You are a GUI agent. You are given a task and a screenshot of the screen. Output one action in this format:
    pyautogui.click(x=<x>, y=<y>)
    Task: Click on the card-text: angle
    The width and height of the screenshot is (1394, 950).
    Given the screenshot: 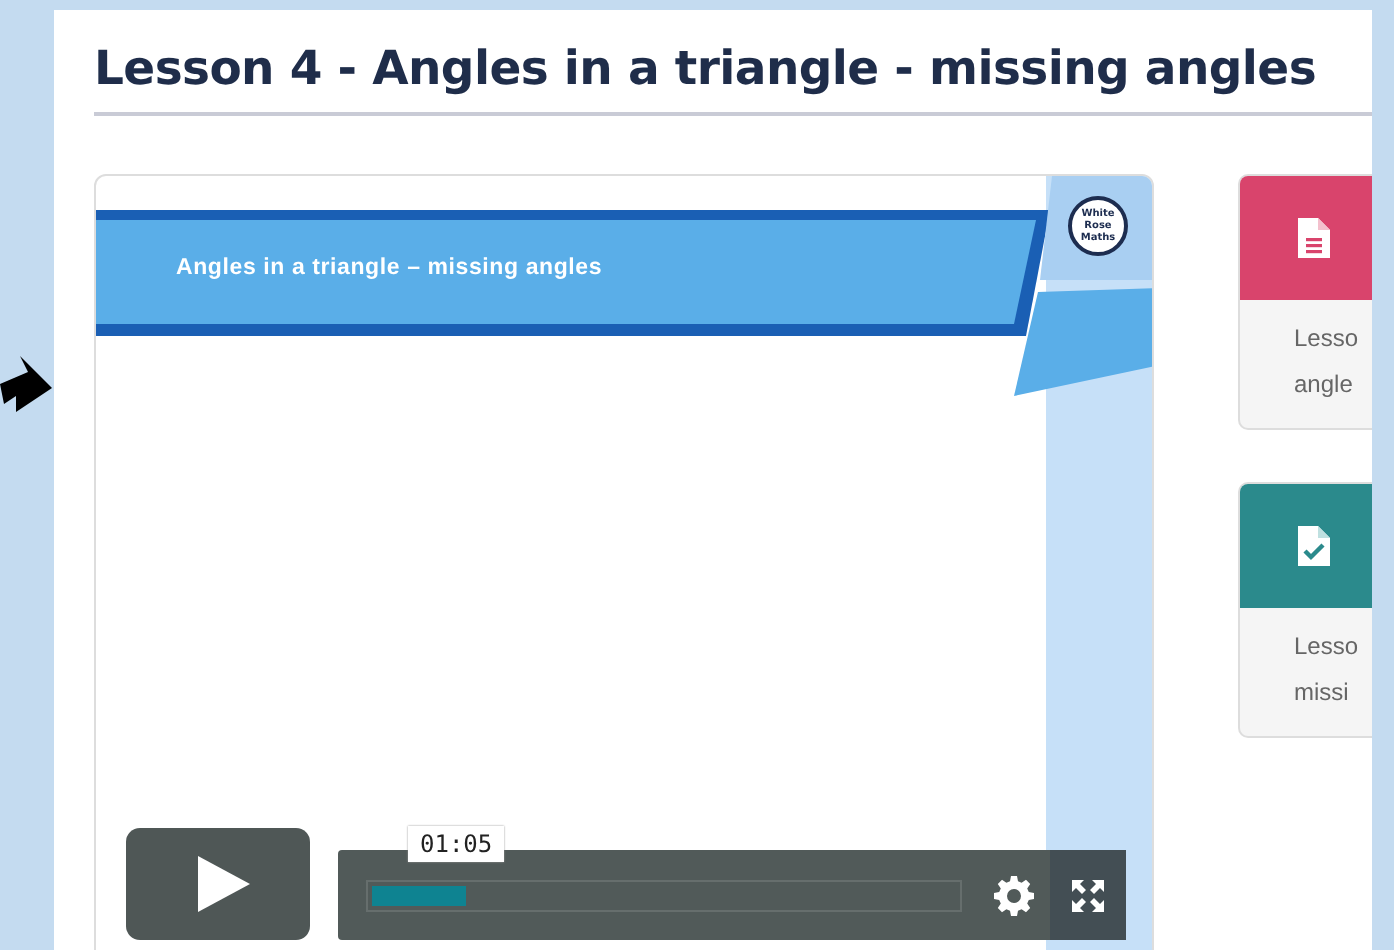 What is the action you would take?
    pyautogui.click(x=1324, y=385)
    